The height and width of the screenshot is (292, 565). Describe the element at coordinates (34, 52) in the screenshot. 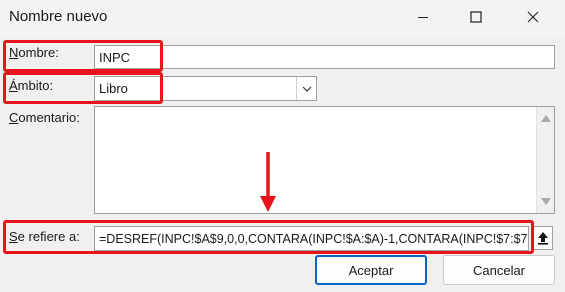

I see `name-label: Nombre:` at that location.